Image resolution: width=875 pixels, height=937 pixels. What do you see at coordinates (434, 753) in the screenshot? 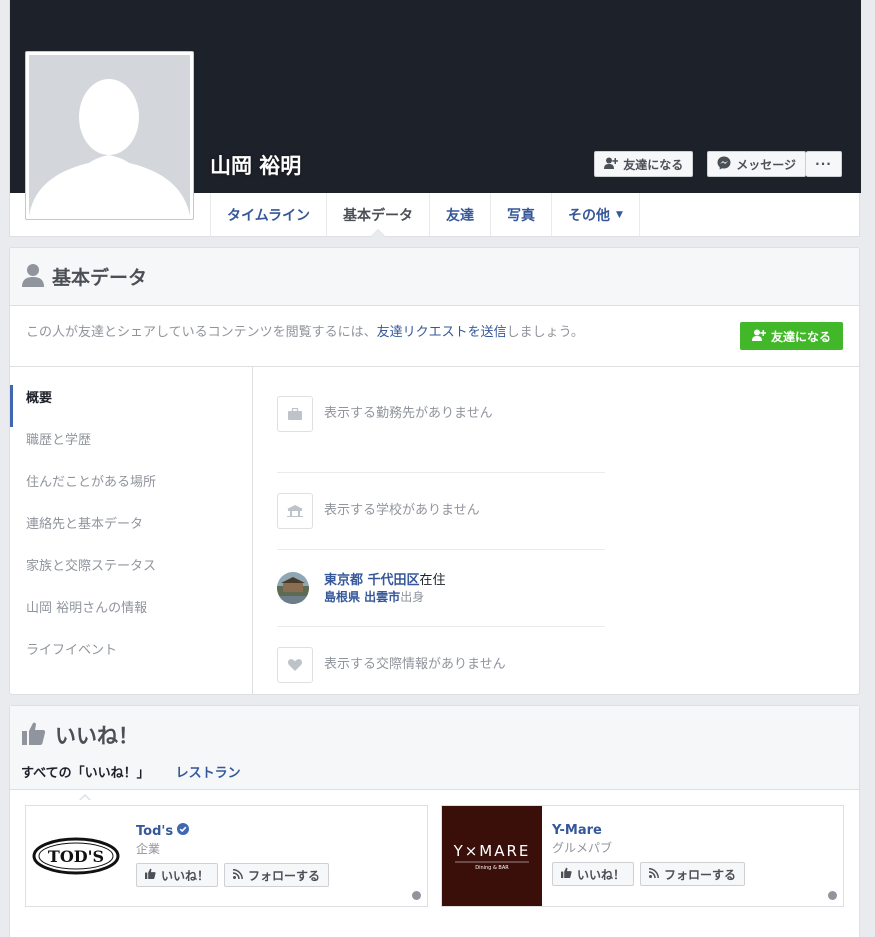
I see `likes-header: いいね！ すべての「いいね！」 レストラン` at bounding box center [434, 753].